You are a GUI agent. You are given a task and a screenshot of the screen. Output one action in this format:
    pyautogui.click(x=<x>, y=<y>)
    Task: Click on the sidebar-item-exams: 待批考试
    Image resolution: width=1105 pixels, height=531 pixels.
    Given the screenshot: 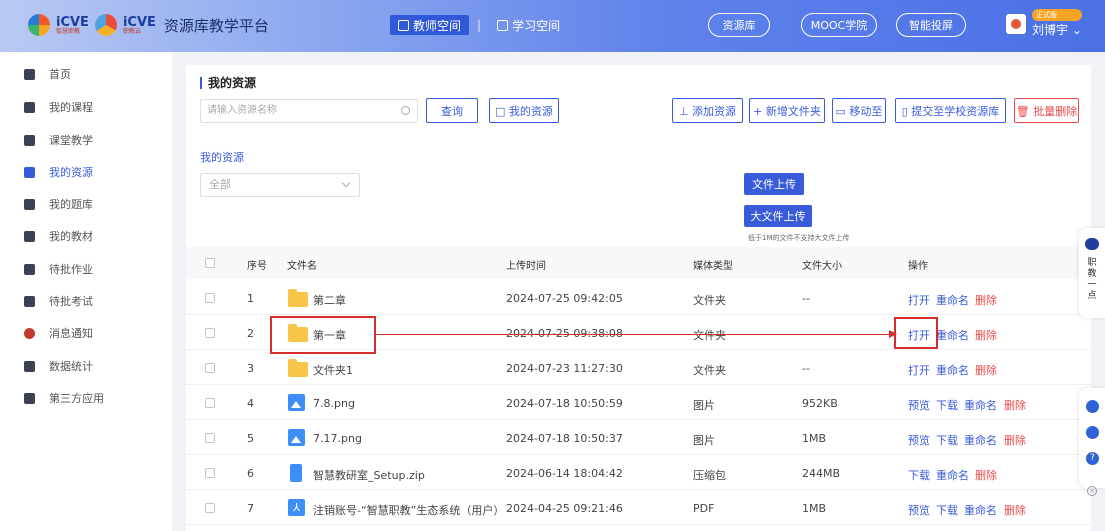 What is the action you would take?
    pyautogui.click(x=58, y=301)
    